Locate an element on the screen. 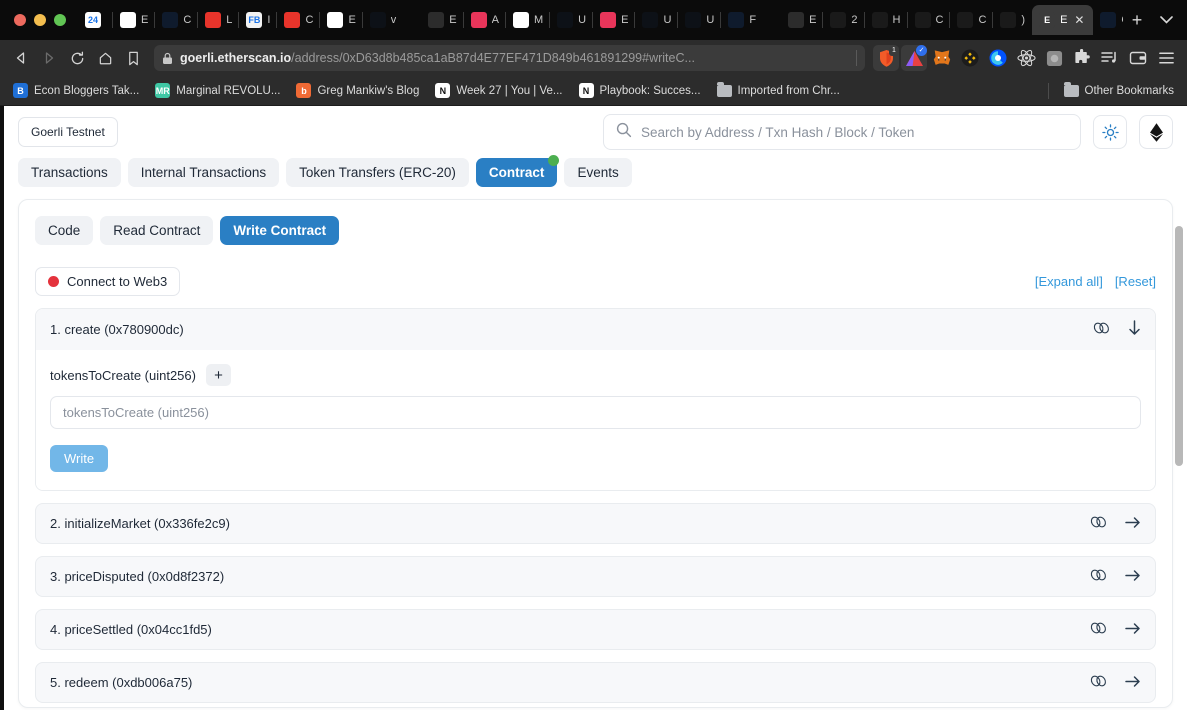 The height and width of the screenshot is (710, 1187). browser-tab: E E ✕ is located at coordinates (1063, 20).